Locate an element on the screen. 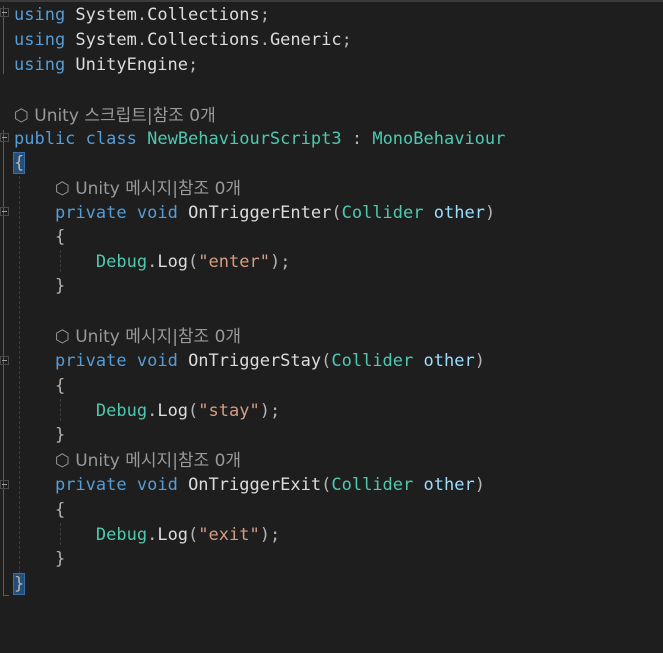 This screenshot has width=663, height=653. token-str: "enter" is located at coordinates (234, 262).